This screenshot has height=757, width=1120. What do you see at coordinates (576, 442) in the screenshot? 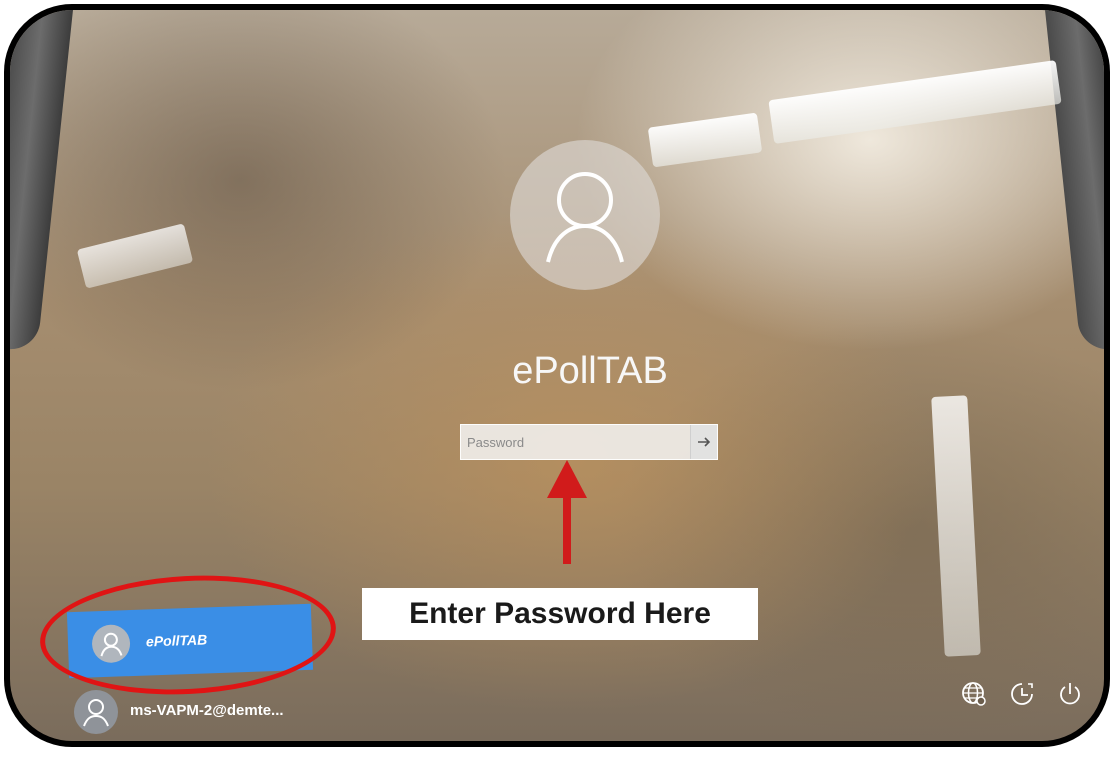
I see `password-input` at bounding box center [576, 442].